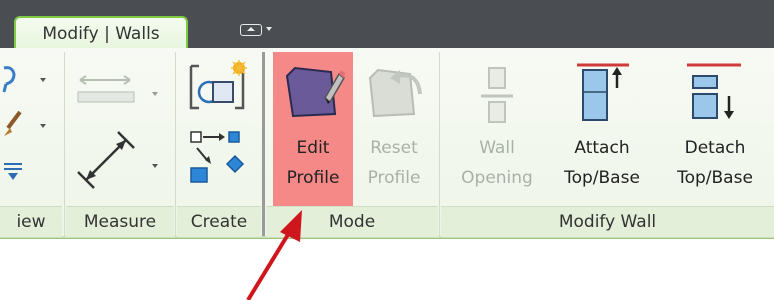 This screenshot has height=300, width=774. What do you see at coordinates (394, 178) in the screenshot?
I see `reset-profile-line2: Profile` at bounding box center [394, 178].